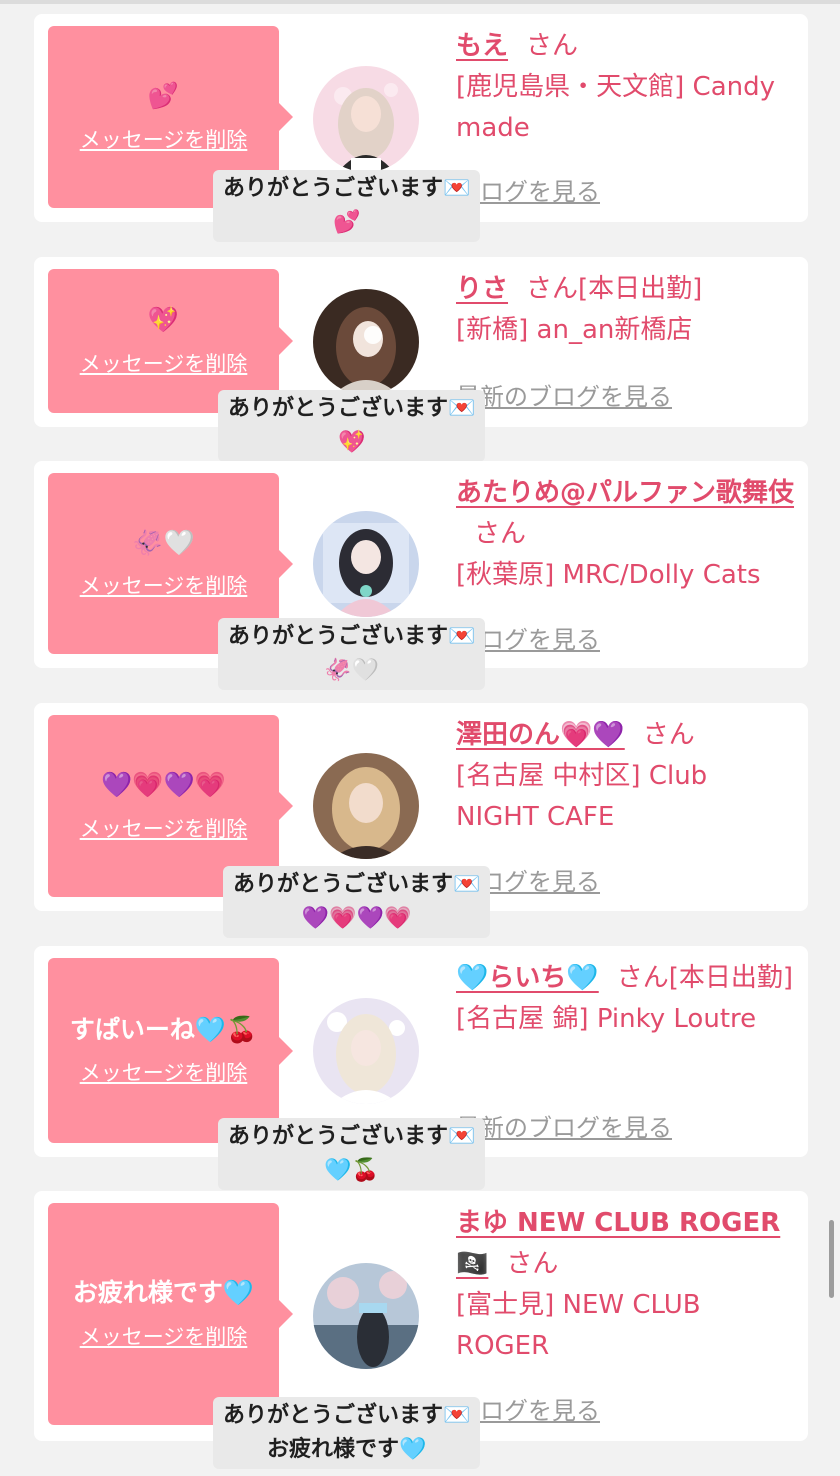 This screenshot has height=1476, width=840. What do you see at coordinates (352, 1170) in the screenshot?
I see `reply-emoji: 🩵🍒` at bounding box center [352, 1170].